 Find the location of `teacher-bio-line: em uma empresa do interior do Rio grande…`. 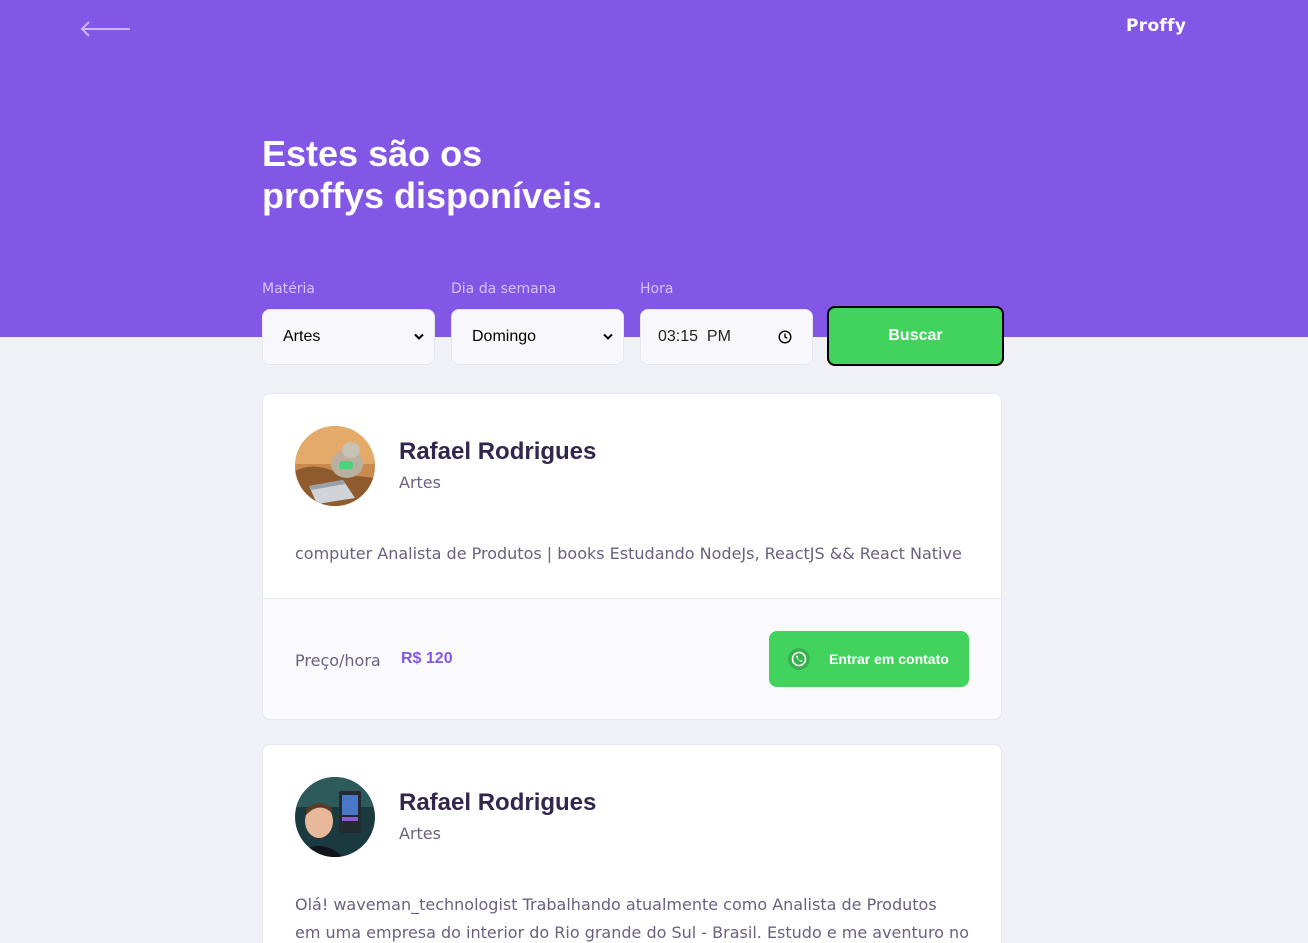

teacher-bio-line: em uma empresa do interior do Rio grande… is located at coordinates (632, 932).